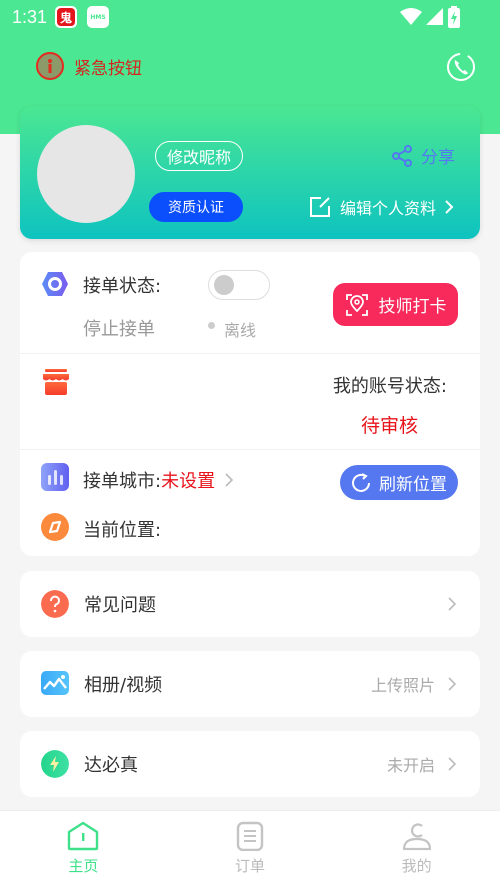  I want to click on account-status-value: 待审核, so click(390, 426).